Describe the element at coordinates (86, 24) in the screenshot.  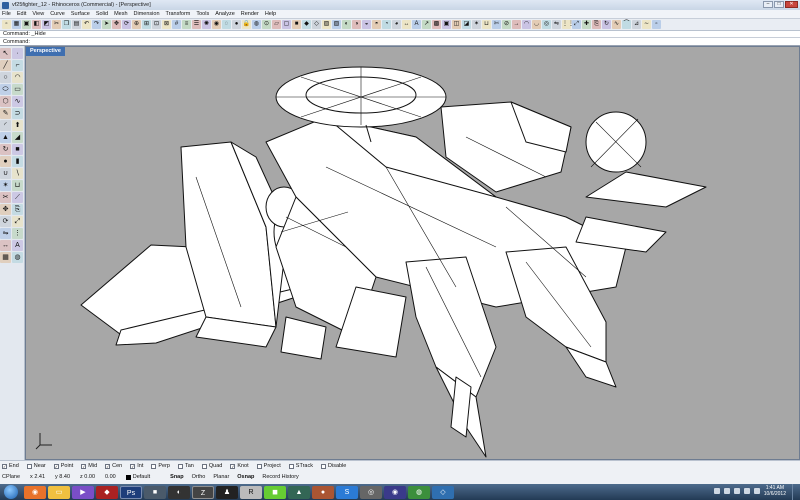
I see `undo-icon: ↶` at that location.